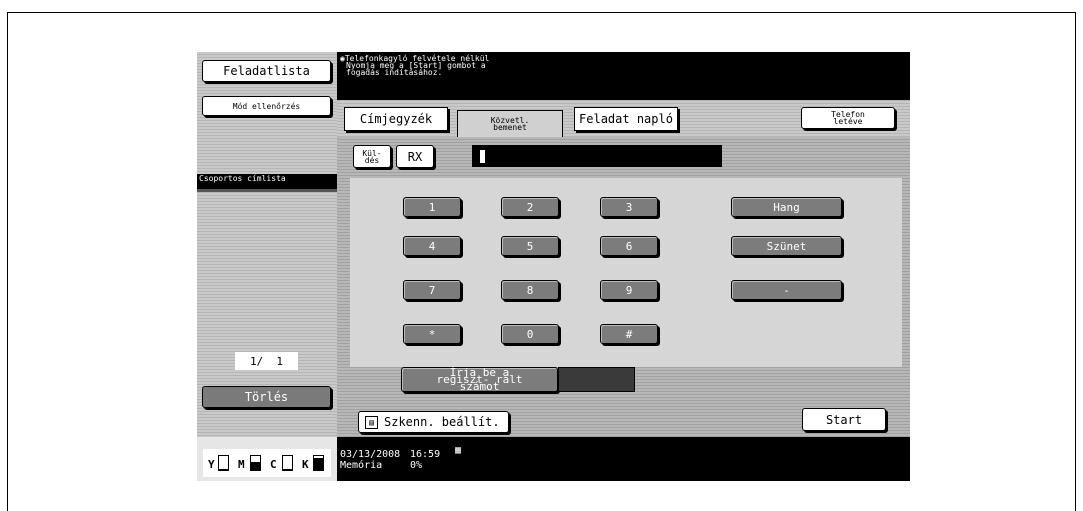 The height and width of the screenshot is (511, 1083). What do you see at coordinates (255, 463) in the screenshot?
I see `toner-m-level` at bounding box center [255, 463].